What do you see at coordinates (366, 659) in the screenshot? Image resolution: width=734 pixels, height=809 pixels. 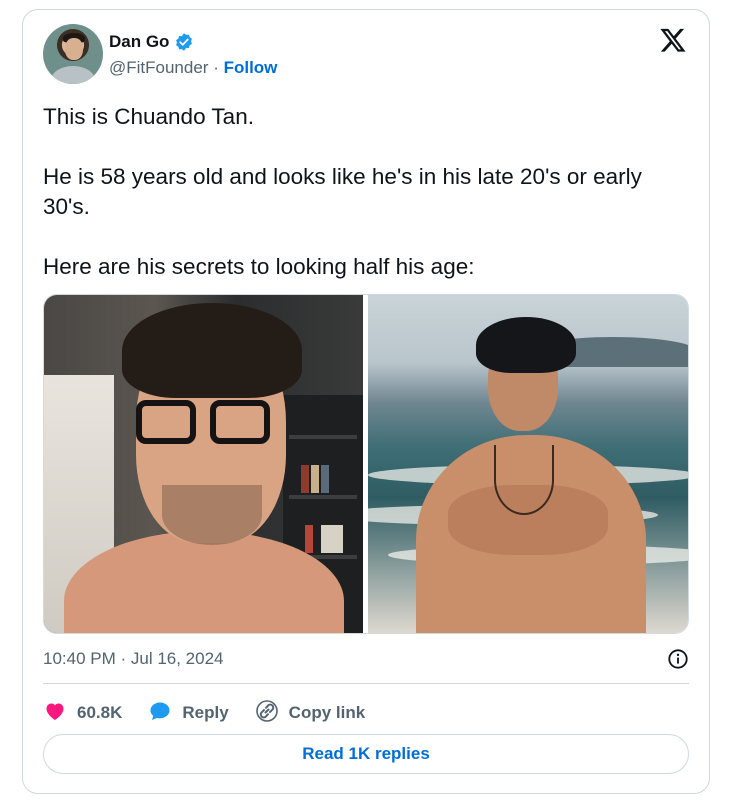 I see `tweet-meta: 10:40 PM · Jul 16, 2024` at bounding box center [366, 659].